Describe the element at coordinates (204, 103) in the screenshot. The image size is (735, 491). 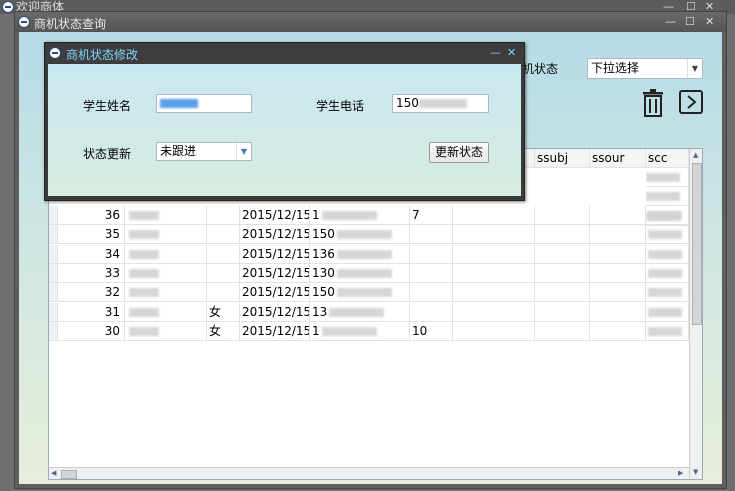
I see `student-name-input` at that location.